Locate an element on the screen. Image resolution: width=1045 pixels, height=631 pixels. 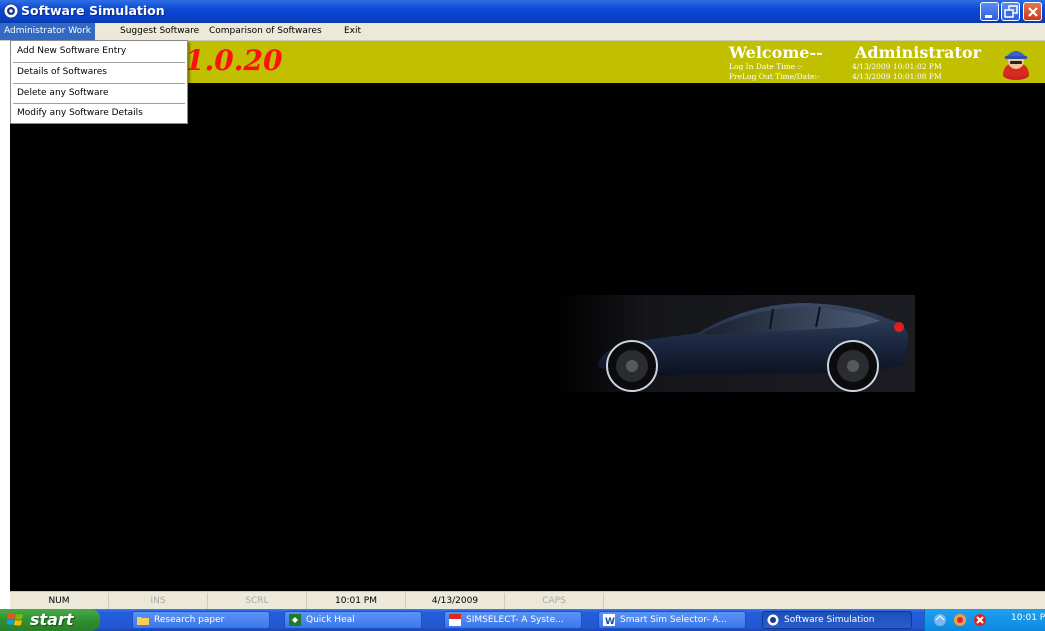
status-date: 4/13/2009 is located at coordinates (455, 601).